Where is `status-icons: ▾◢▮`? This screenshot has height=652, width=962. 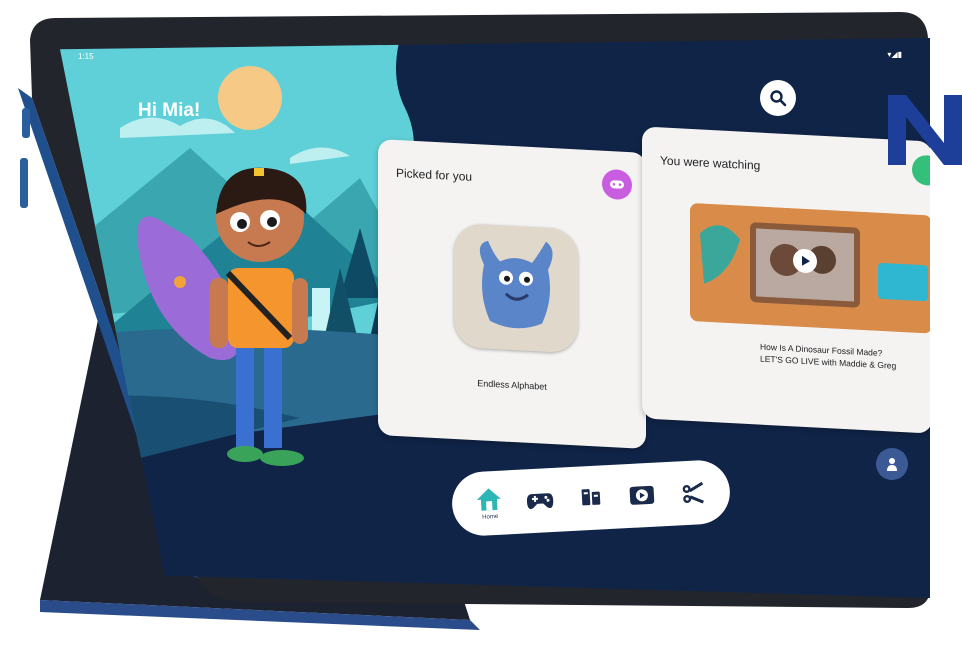 status-icons: ▾◢▮ is located at coordinates (894, 54).